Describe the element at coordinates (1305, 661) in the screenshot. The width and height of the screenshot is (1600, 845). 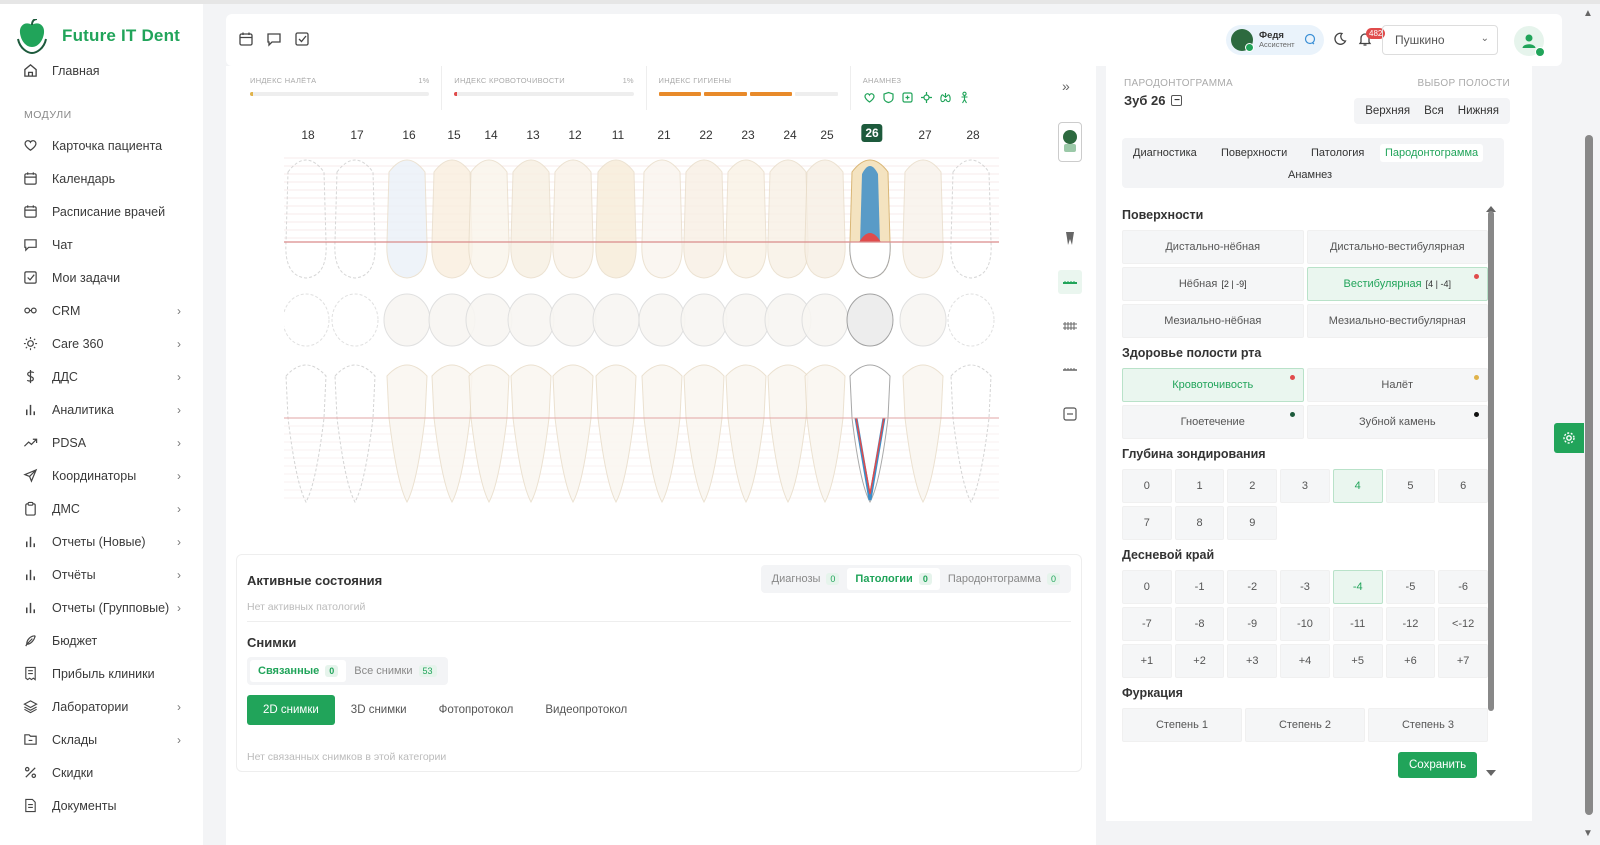
I see `margin-cell-17: +4` at that location.